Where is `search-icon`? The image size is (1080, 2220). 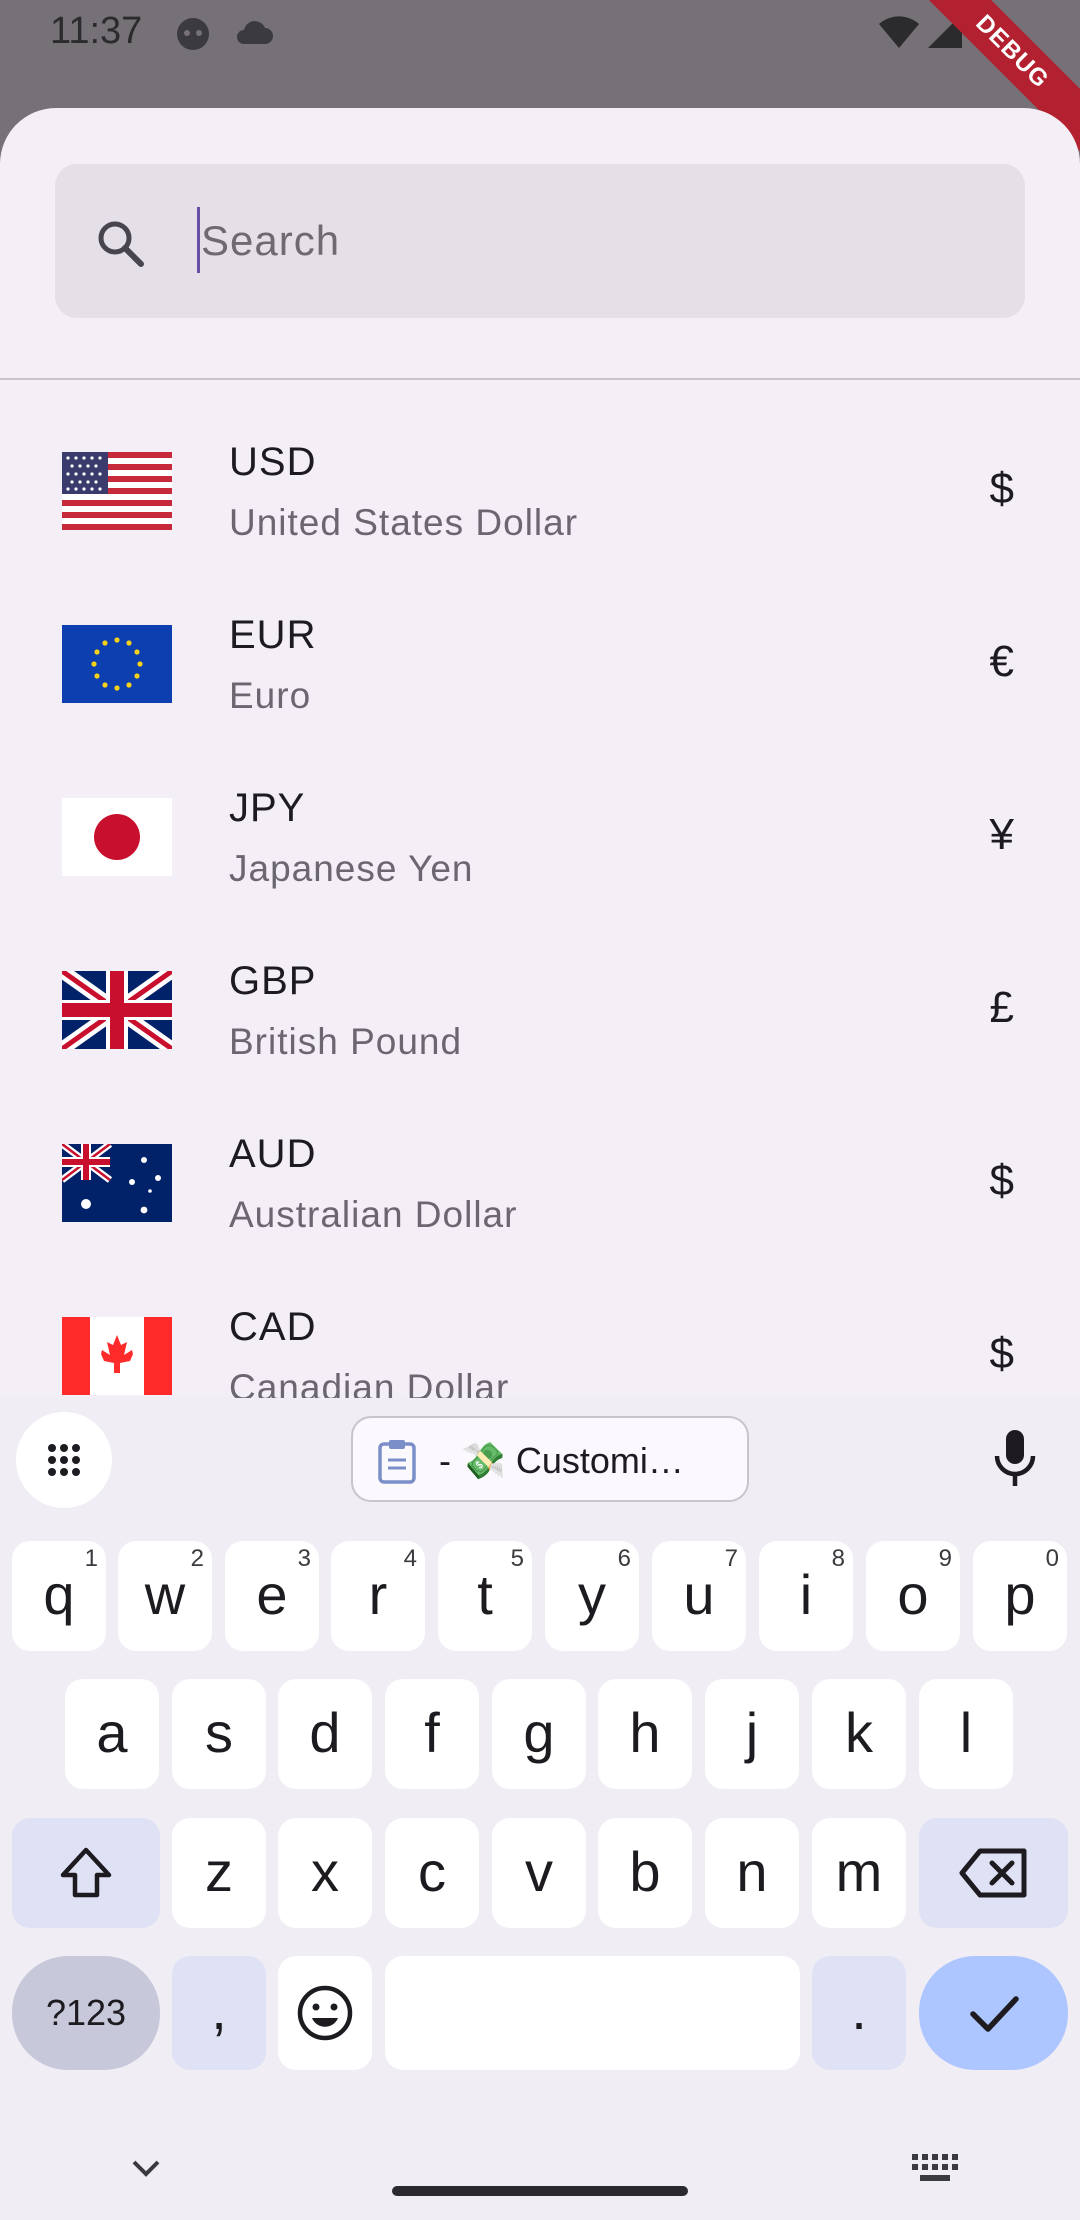
search-icon is located at coordinates (121, 244).